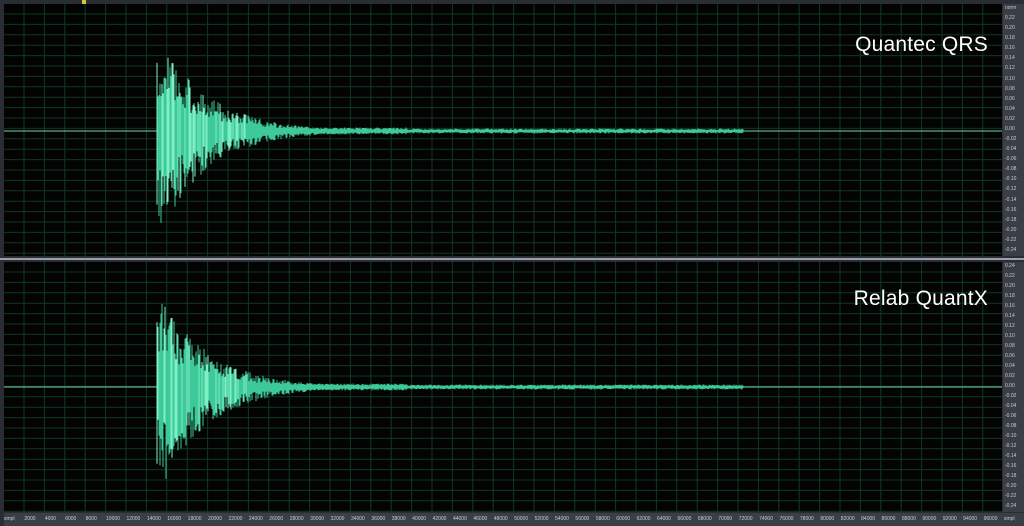 The width and height of the screenshot is (1024, 526). What do you see at coordinates (235, 519) in the screenshot?
I see `time-tick-label: 22000` at bounding box center [235, 519].